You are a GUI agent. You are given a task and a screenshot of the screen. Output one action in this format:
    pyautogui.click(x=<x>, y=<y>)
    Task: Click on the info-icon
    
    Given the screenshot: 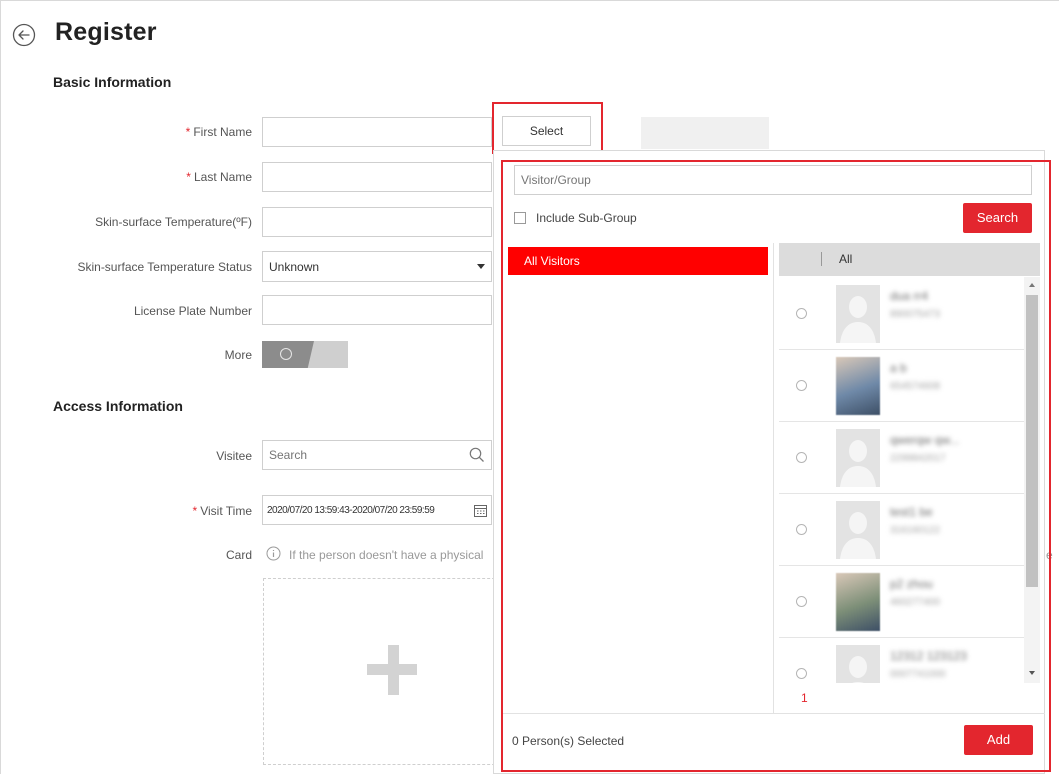 What is the action you would take?
    pyautogui.click(x=273, y=553)
    